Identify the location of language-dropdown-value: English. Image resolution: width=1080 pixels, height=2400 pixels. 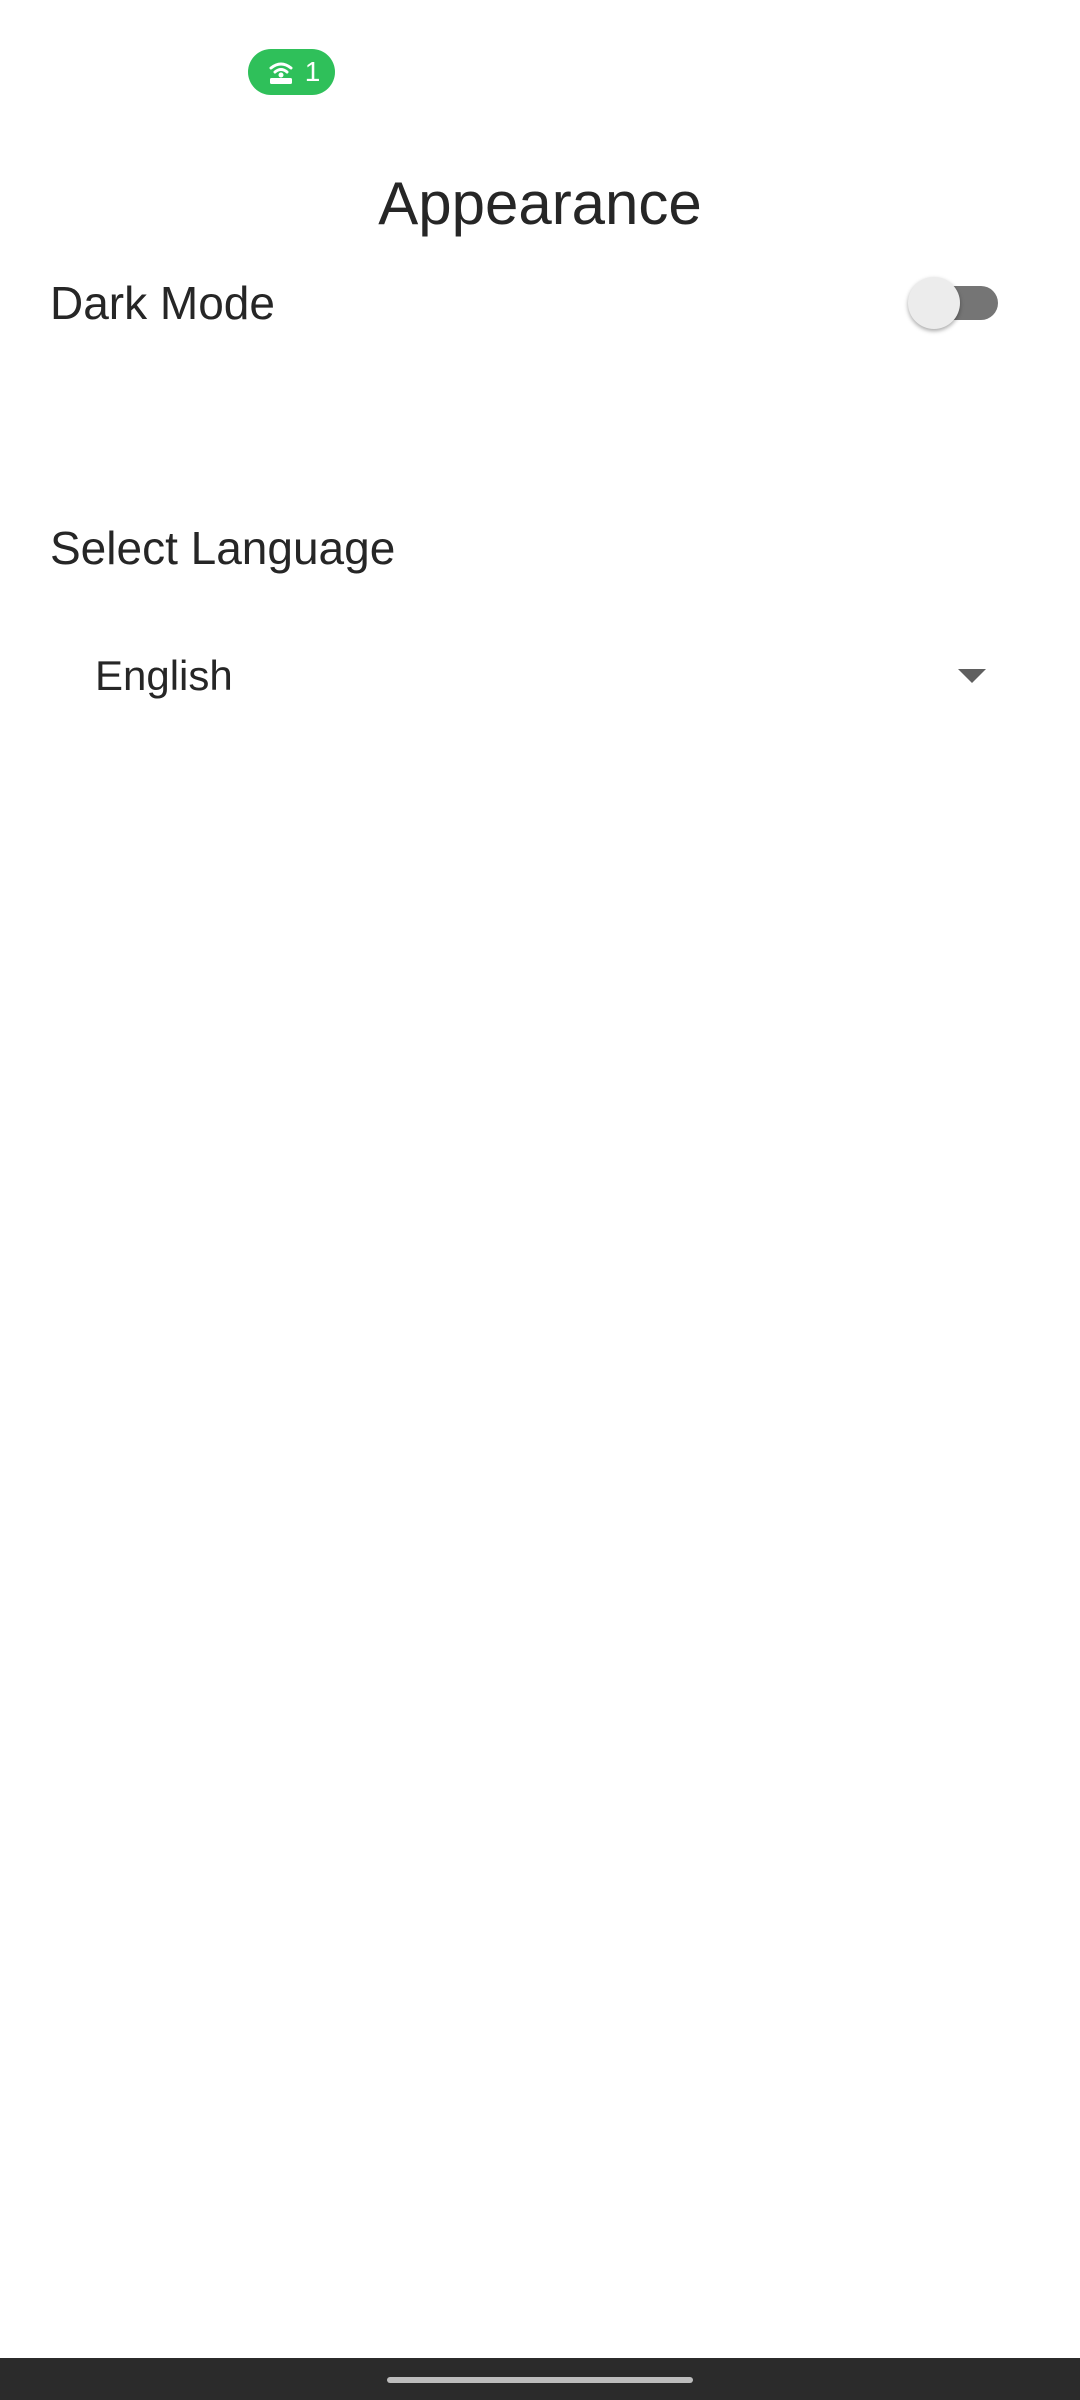
(164, 675).